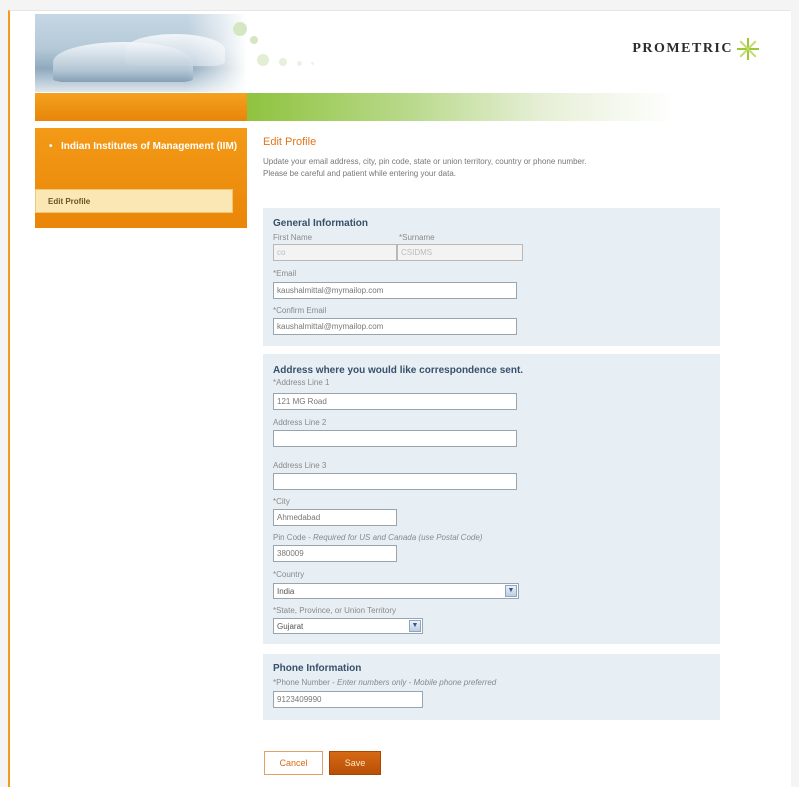  I want to click on surname-label: *Surname, so click(417, 237).